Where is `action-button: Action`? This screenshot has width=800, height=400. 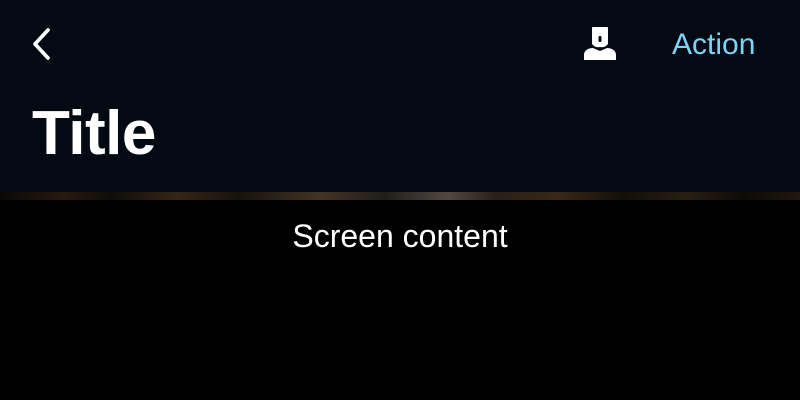
action-button: Action is located at coordinates (713, 45).